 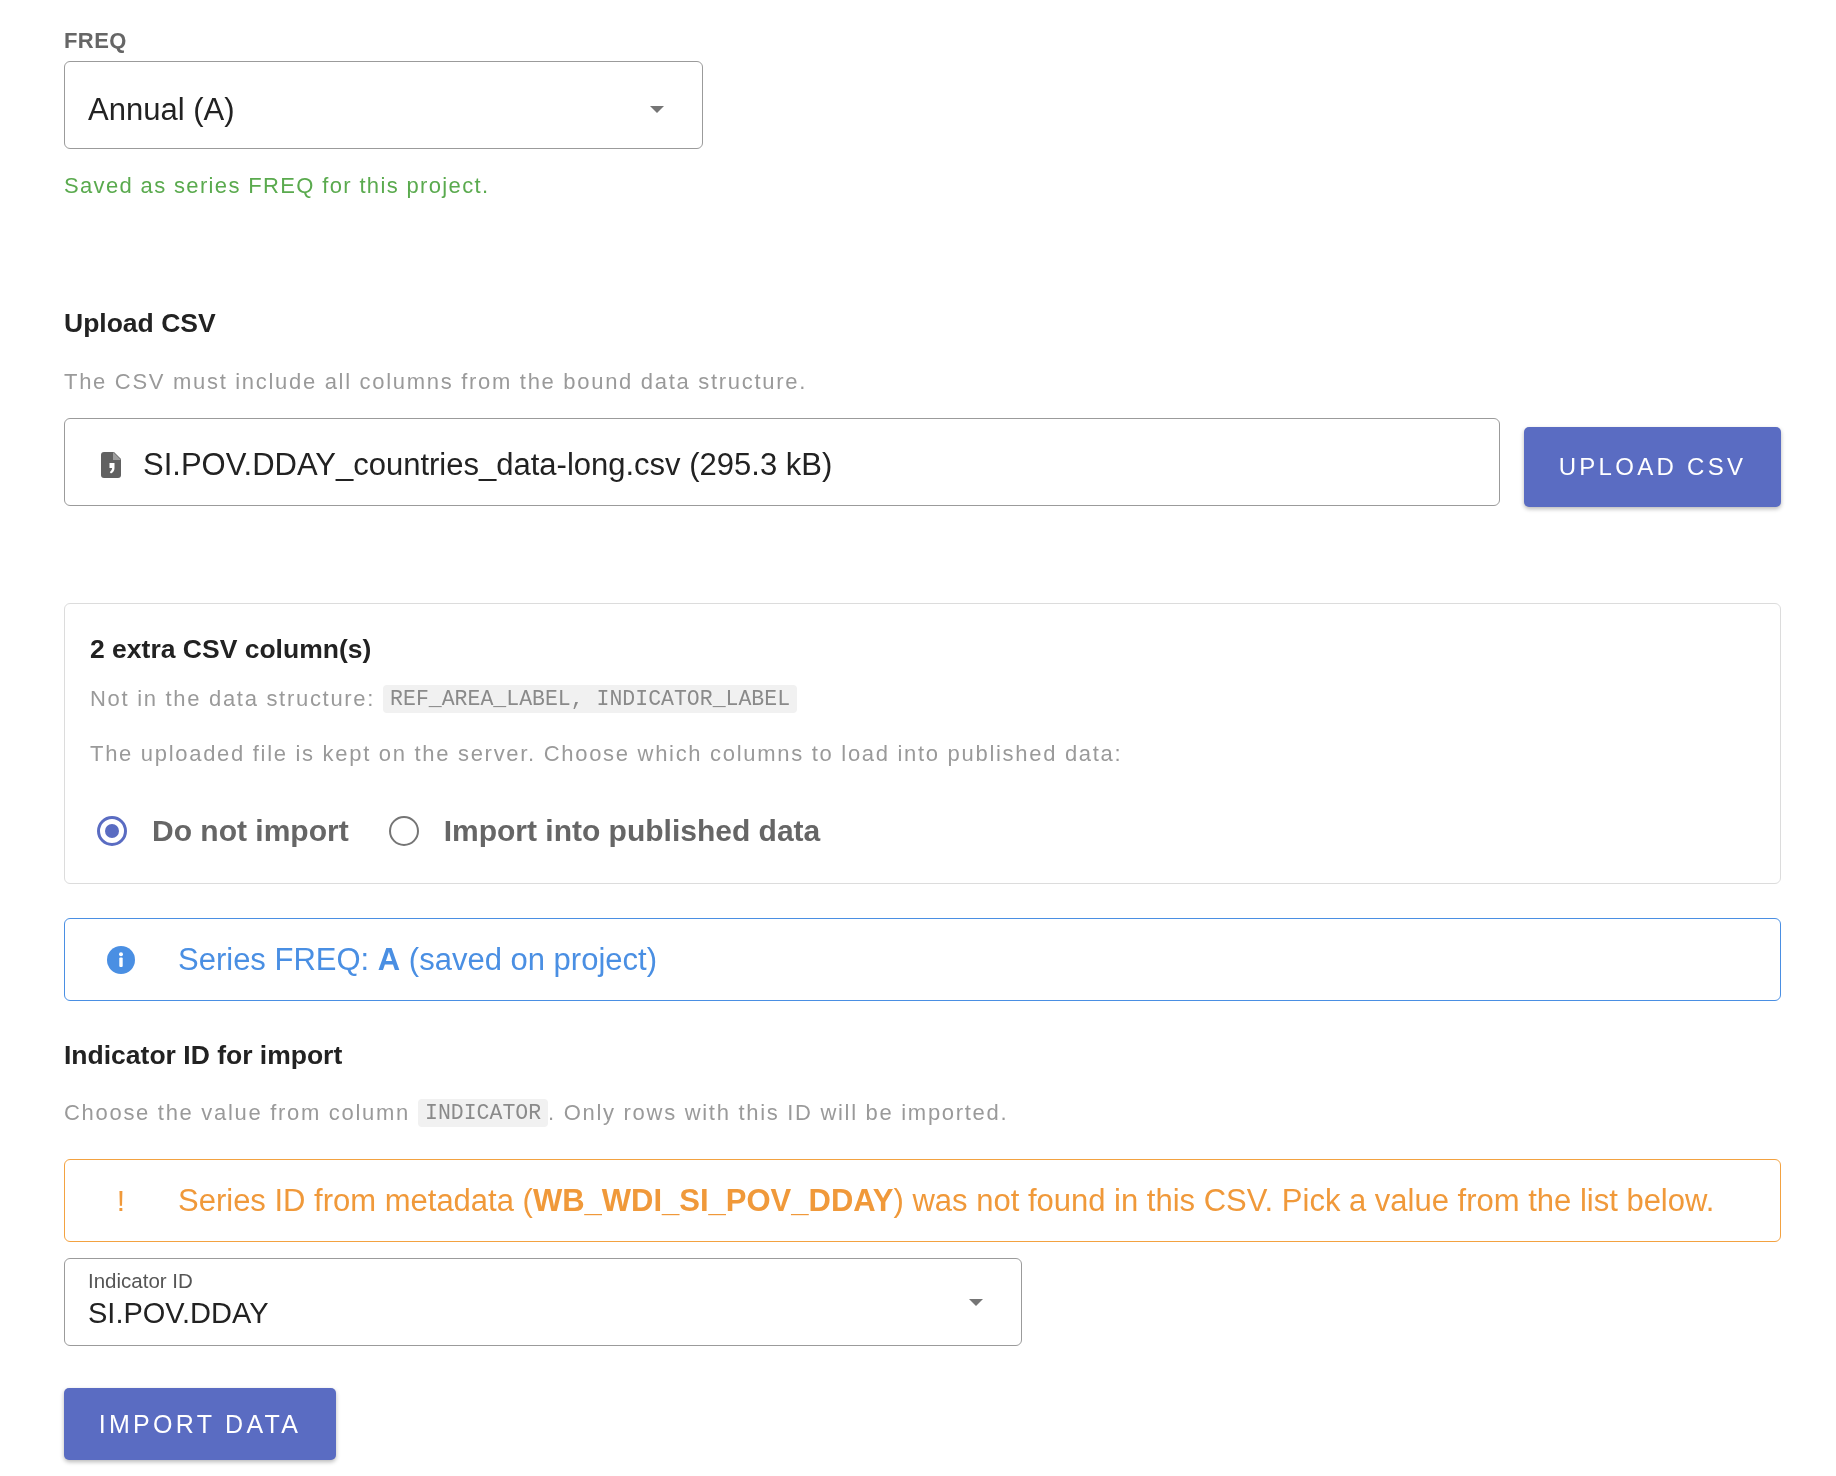 What do you see at coordinates (223, 831) in the screenshot?
I see `radio-option: Do not import` at bounding box center [223, 831].